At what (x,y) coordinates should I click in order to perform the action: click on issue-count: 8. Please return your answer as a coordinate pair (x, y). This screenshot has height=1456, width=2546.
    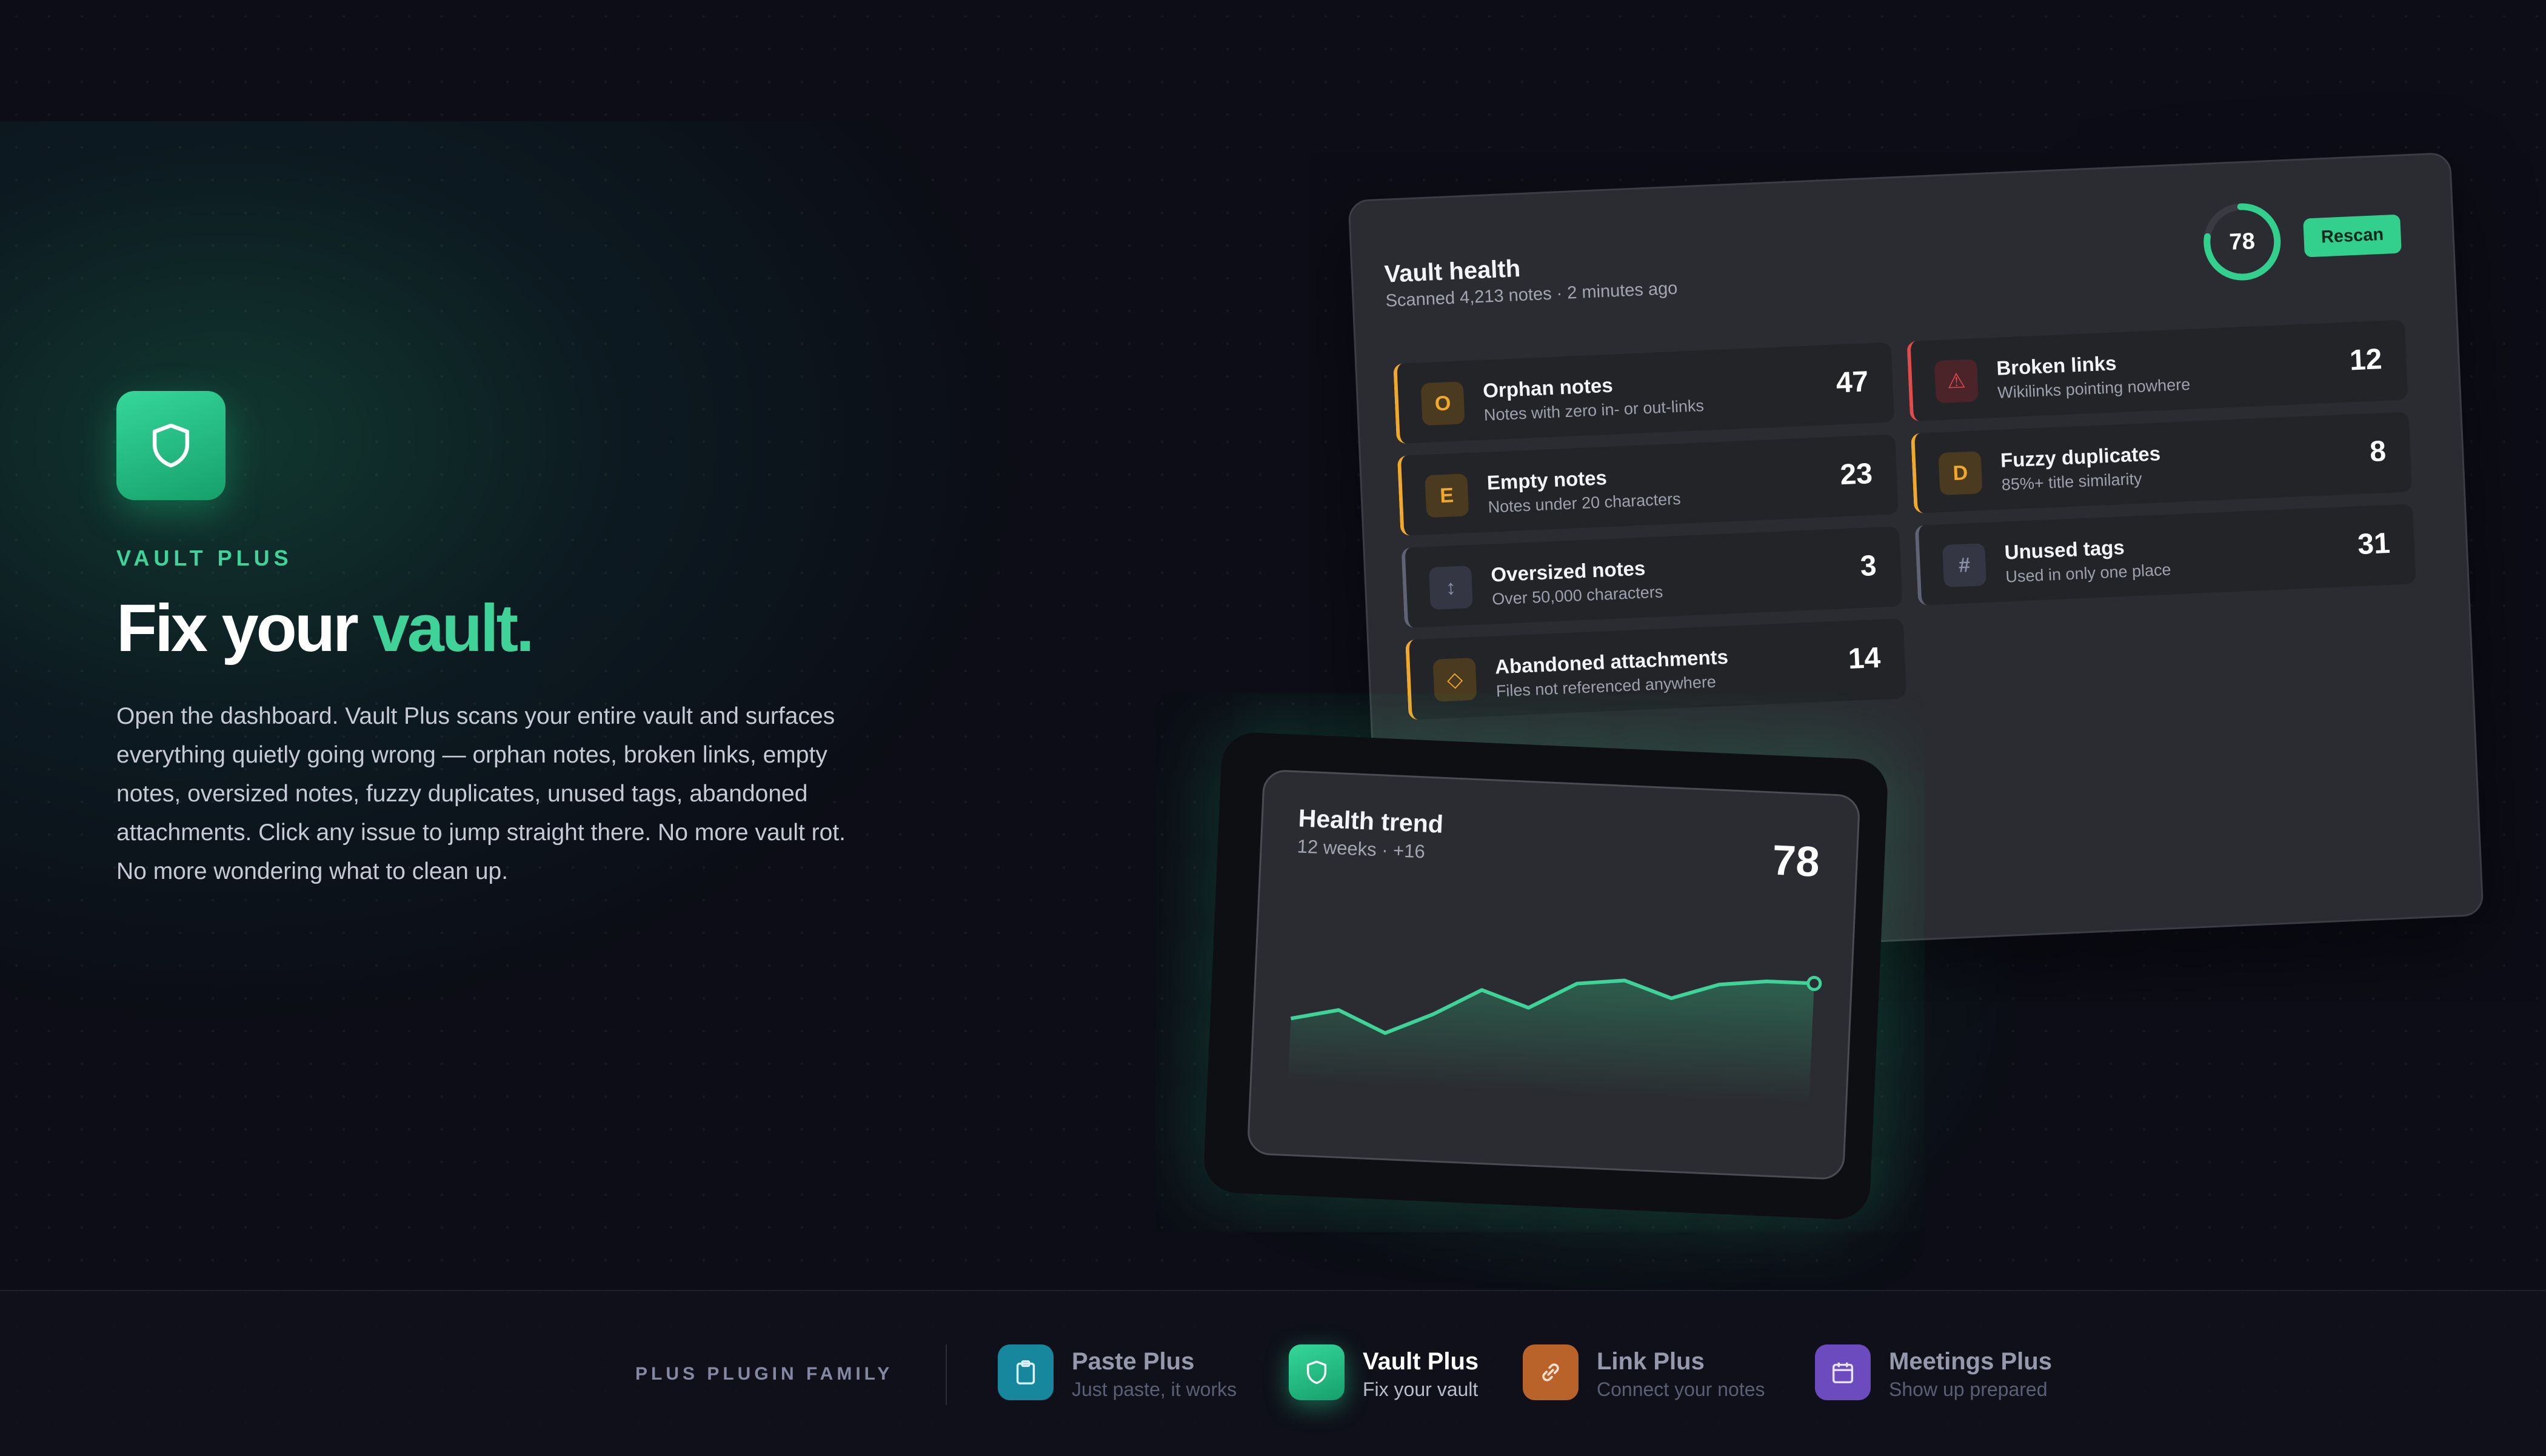
    Looking at the image, I should click on (2378, 452).